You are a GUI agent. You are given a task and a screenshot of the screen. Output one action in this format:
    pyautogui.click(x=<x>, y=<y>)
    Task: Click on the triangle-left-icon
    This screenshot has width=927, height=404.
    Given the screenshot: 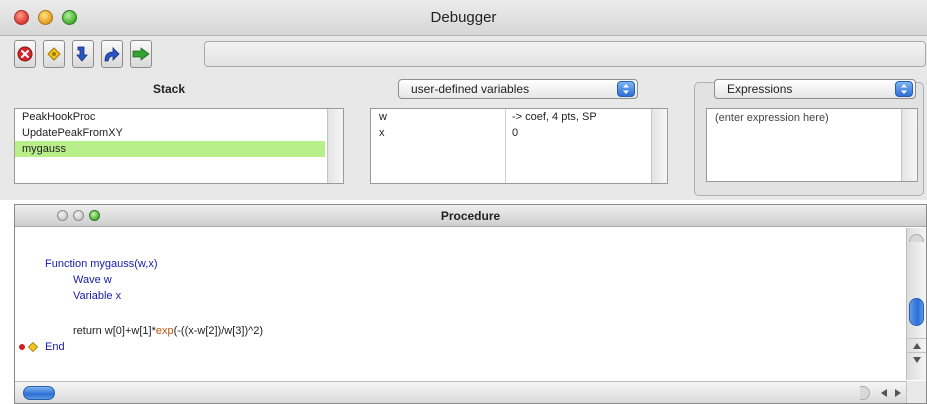 What is the action you would take?
    pyautogui.click(x=884, y=393)
    